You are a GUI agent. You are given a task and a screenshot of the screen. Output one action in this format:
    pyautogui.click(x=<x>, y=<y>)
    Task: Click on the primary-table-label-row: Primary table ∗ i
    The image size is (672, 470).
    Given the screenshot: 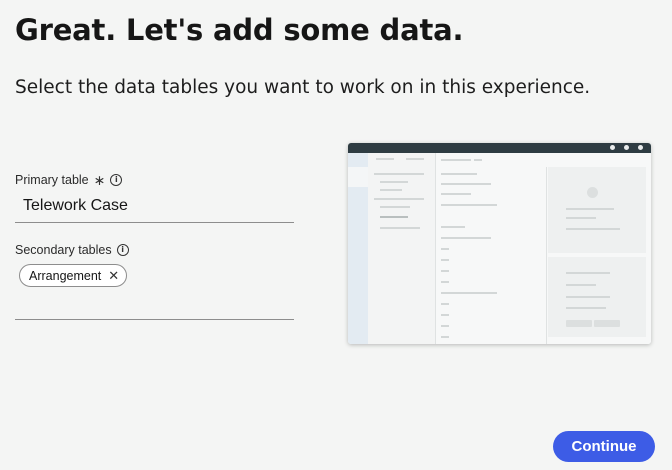 What is the action you would take?
    pyautogui.click(x=69, y=180)
    